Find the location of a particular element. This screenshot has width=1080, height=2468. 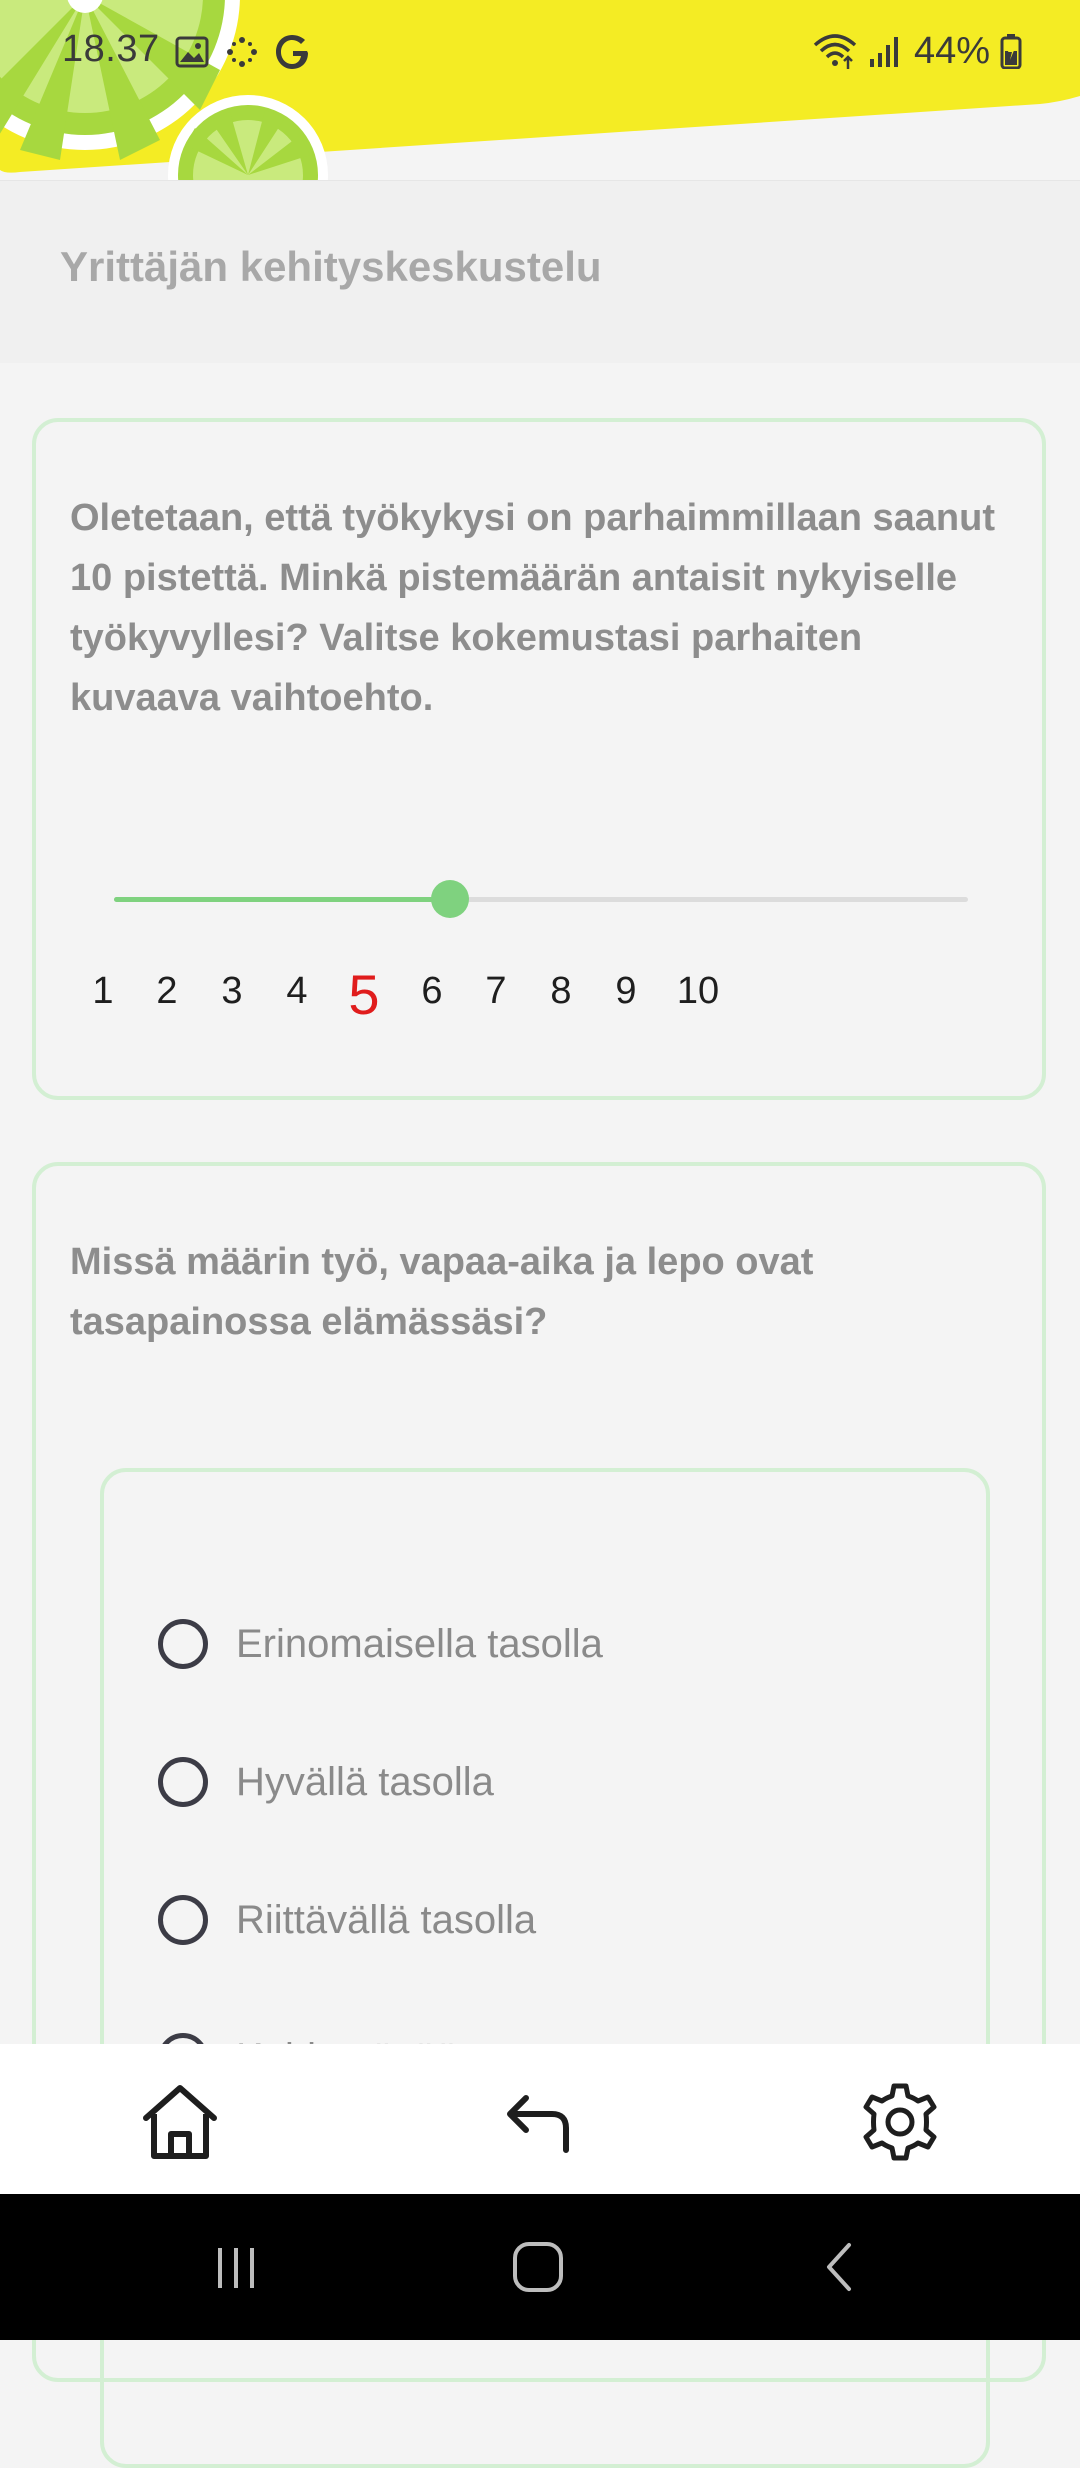

page-title: Yrittäjän kehityskeskustelu is located at coordinates (331, 266).